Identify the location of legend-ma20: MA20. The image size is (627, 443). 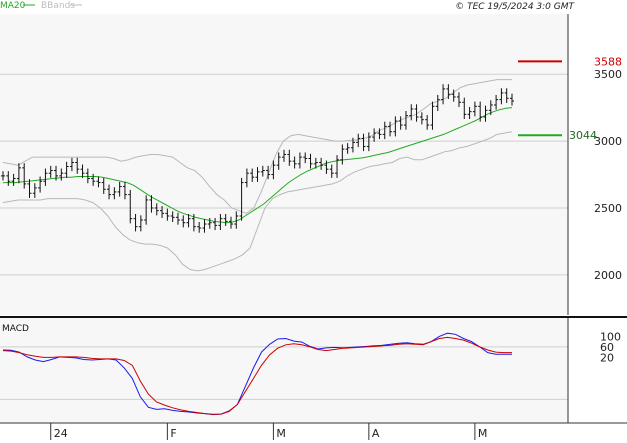
(13, 6).